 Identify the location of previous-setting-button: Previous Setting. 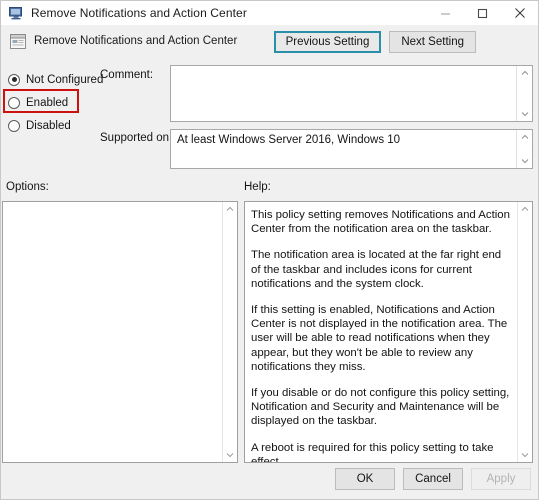
(327, 42).